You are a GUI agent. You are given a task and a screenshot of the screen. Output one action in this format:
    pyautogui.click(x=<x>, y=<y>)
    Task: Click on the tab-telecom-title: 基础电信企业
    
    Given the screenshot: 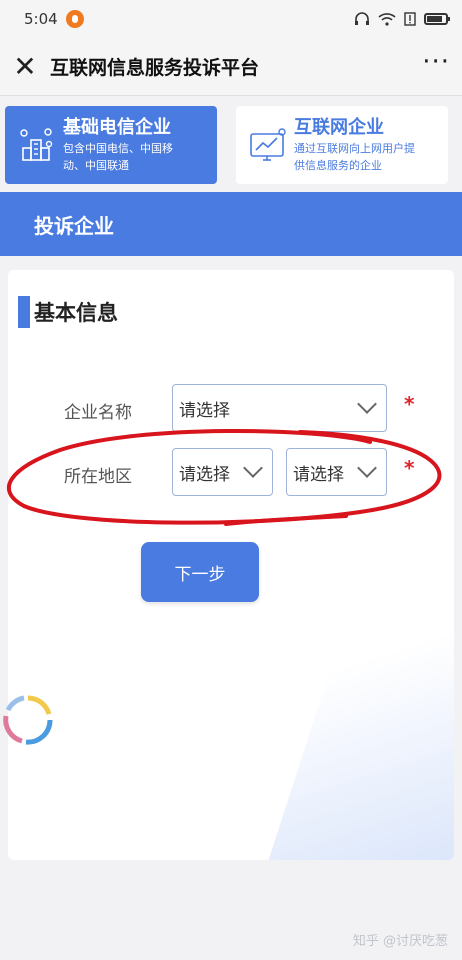 What is the action you would take?
    pyautogui.click(x=117, y=127)
    